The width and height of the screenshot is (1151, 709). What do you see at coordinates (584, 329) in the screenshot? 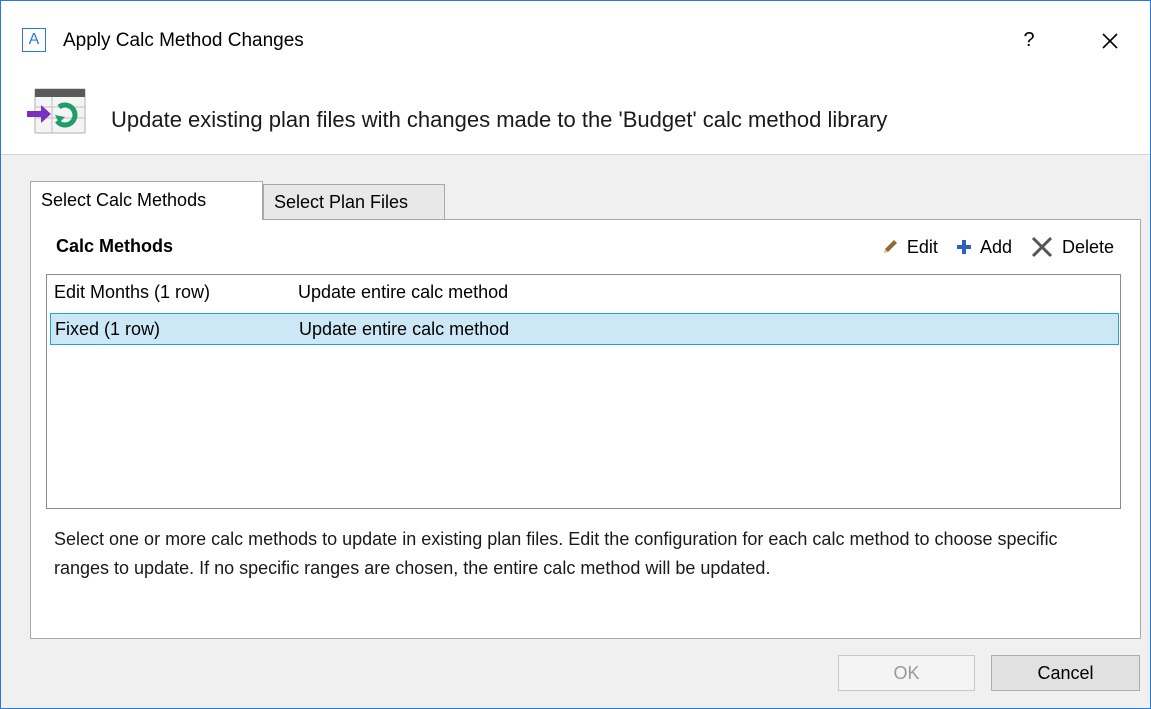
I see `list-item: Fixed (1 row) Update entire calc method` at bounding box center [584, 329].